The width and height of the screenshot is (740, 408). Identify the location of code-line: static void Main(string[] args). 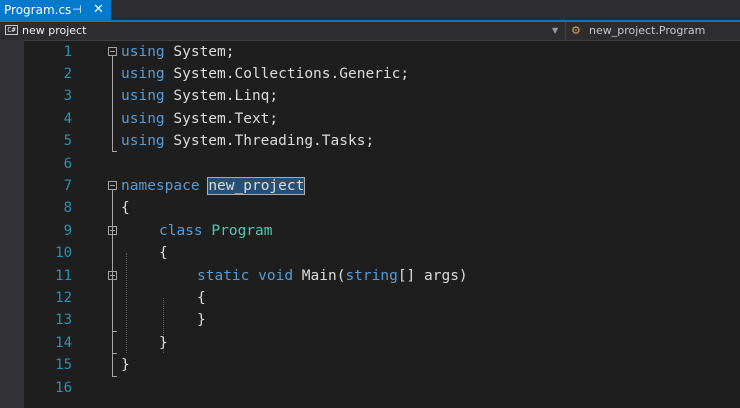
(332, 276).